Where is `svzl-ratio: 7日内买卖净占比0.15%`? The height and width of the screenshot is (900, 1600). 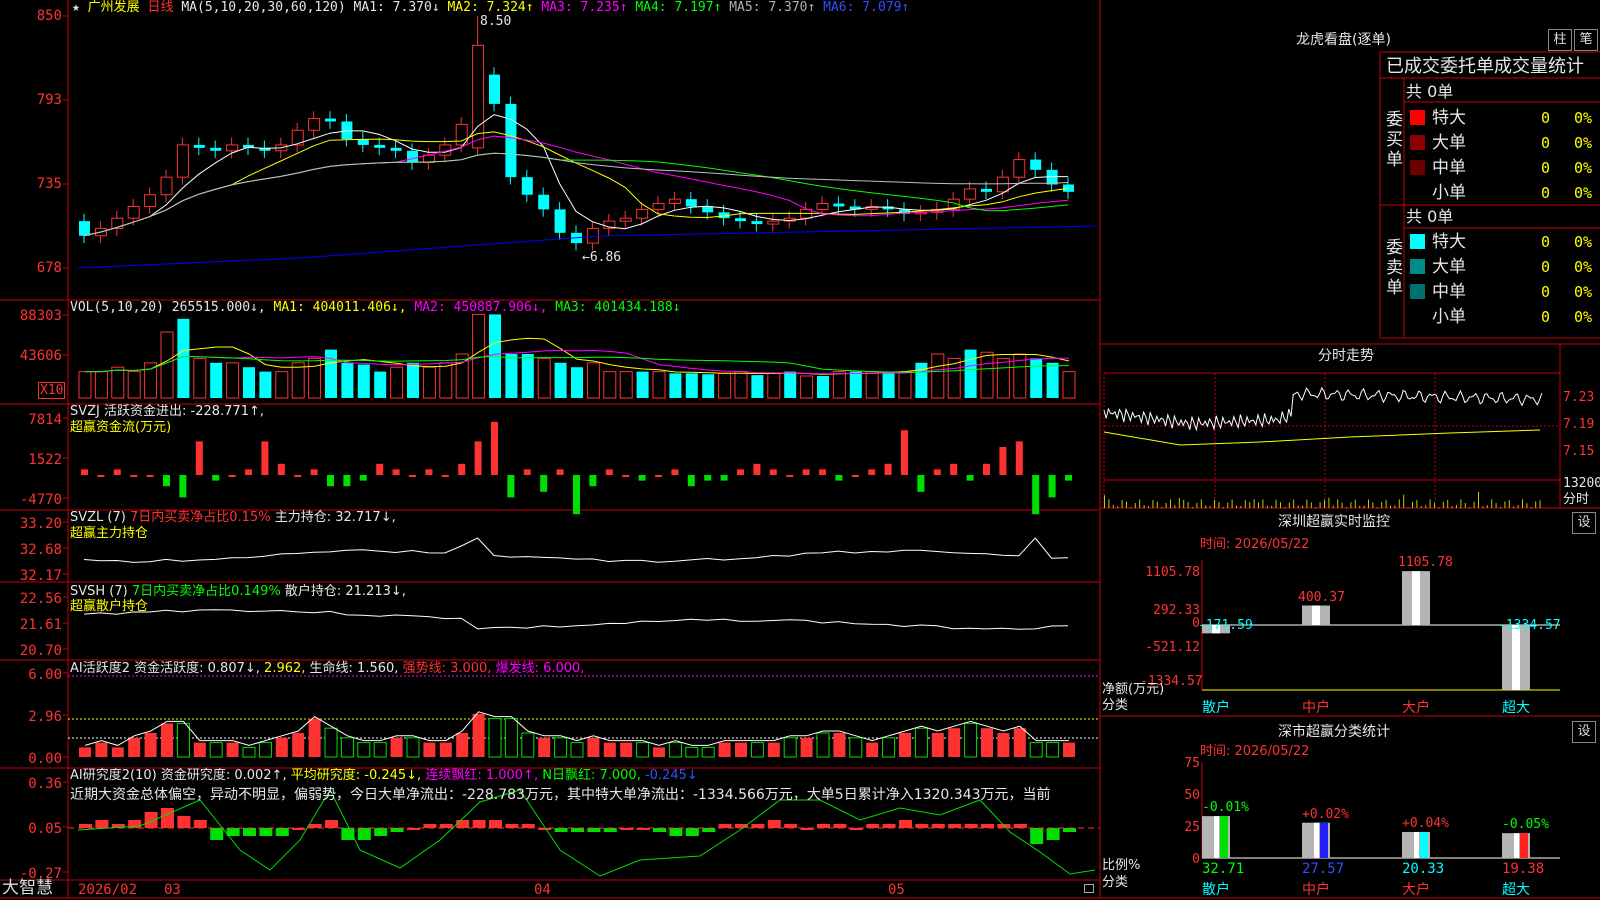 svzl-ratio: 7日内买卖净占比0.15% is located at coordinates (200, 517).